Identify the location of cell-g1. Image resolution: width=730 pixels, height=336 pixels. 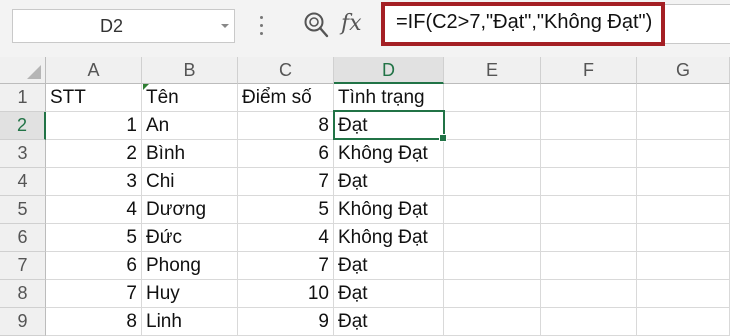
(683, 98).